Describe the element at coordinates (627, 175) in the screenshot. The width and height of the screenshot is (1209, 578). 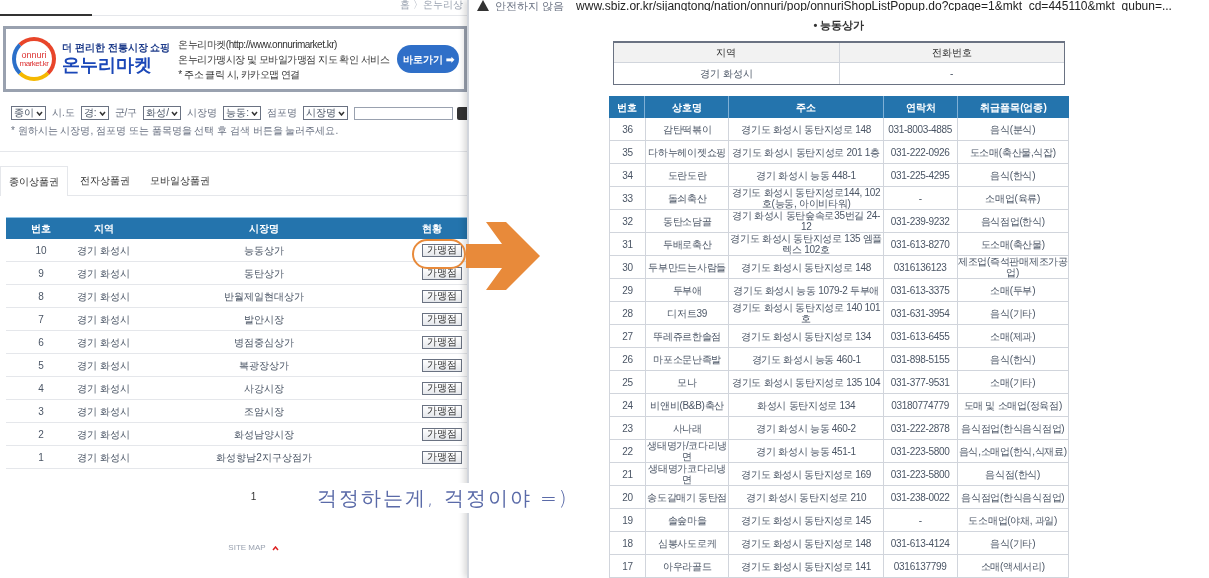
I see `table-cell-text: 34` at that location.